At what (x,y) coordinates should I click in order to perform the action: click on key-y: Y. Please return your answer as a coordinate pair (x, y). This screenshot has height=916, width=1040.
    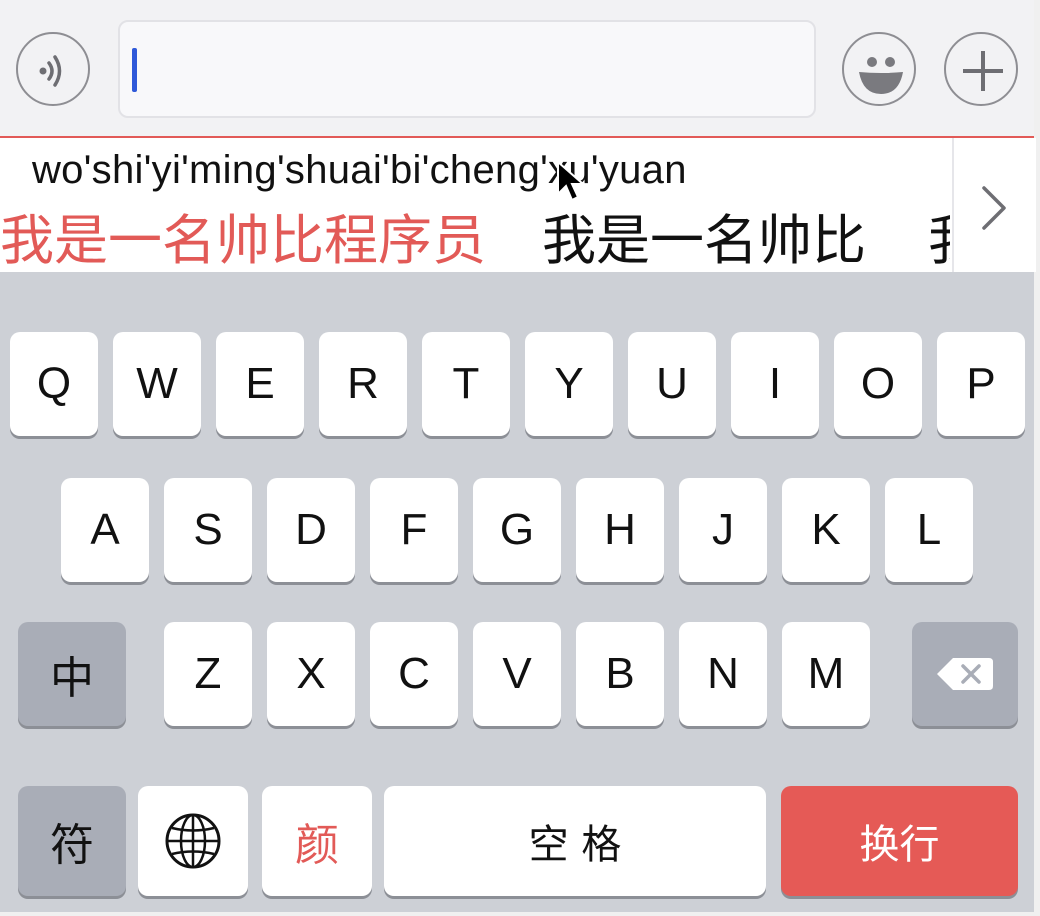
    Looking at the image, I should click on (569, 384).